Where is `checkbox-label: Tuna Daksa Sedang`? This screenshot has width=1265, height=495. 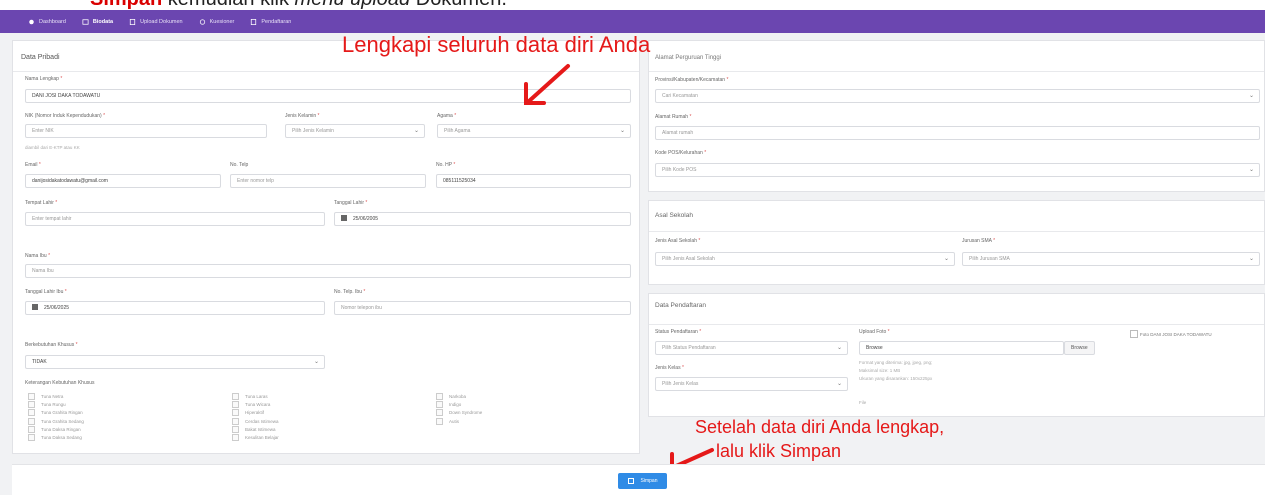
checkbox-label: Tuna Daksa Sedang is located at coordinates (61, 437).